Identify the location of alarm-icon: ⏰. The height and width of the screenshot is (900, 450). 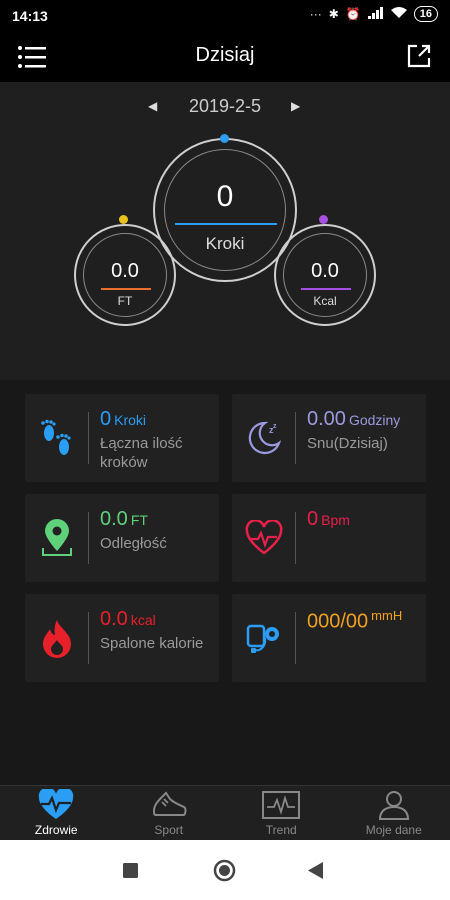
(353, 14).